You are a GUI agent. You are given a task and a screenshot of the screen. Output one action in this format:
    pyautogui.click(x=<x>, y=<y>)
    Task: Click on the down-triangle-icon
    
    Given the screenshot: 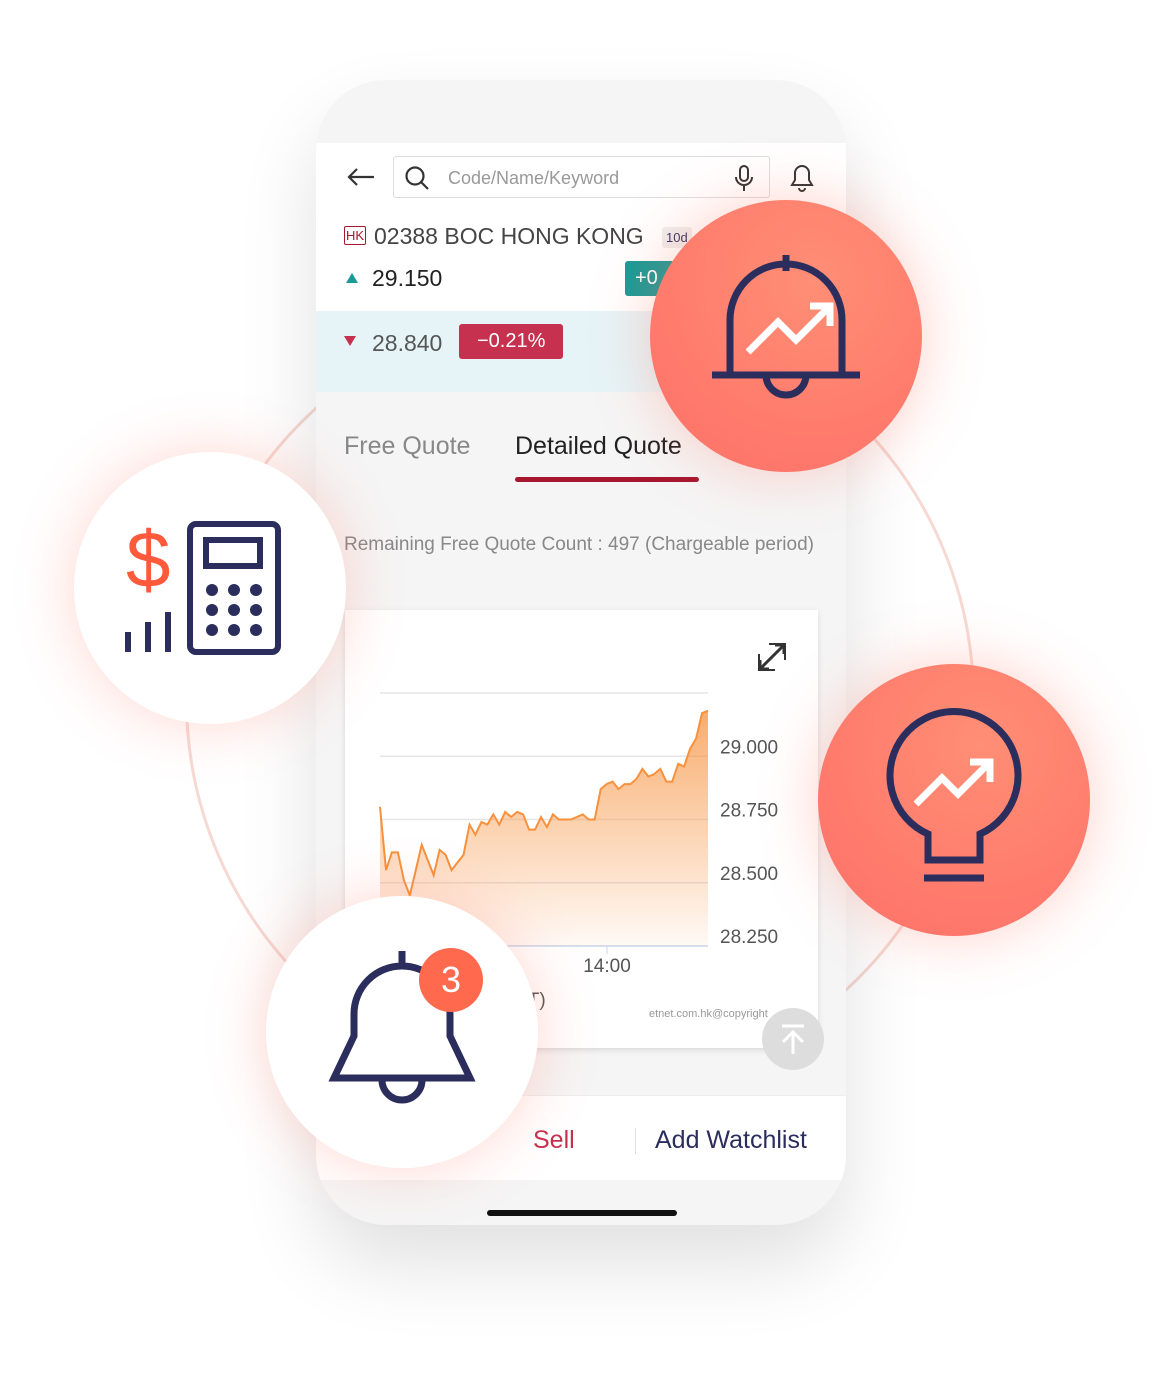 What is the action you would take?
    pyautogui.click(x=350, y=341)
    